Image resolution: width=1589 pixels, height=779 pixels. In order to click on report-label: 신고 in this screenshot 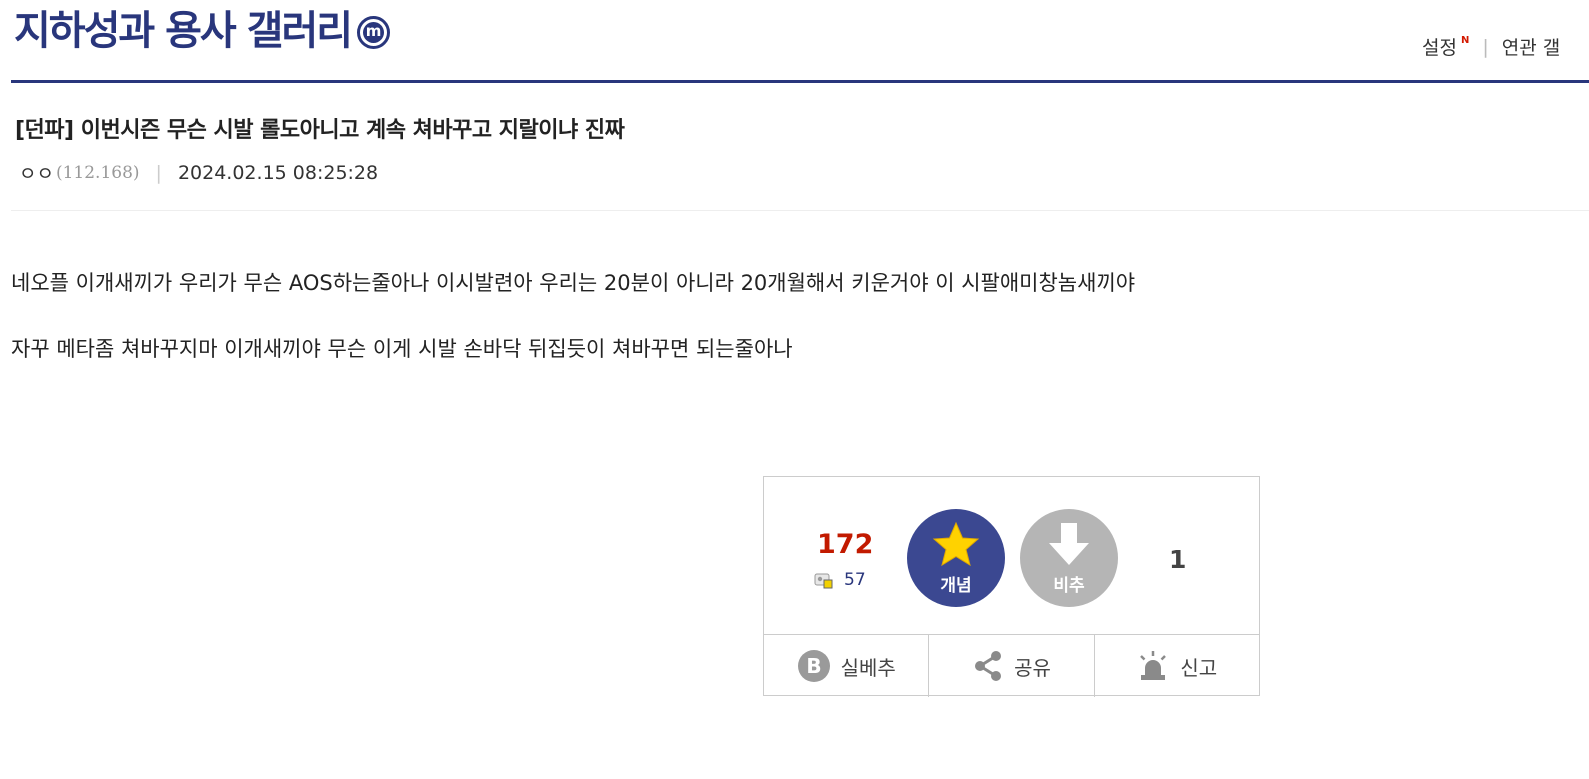, I will do `click(1199, 667)`.